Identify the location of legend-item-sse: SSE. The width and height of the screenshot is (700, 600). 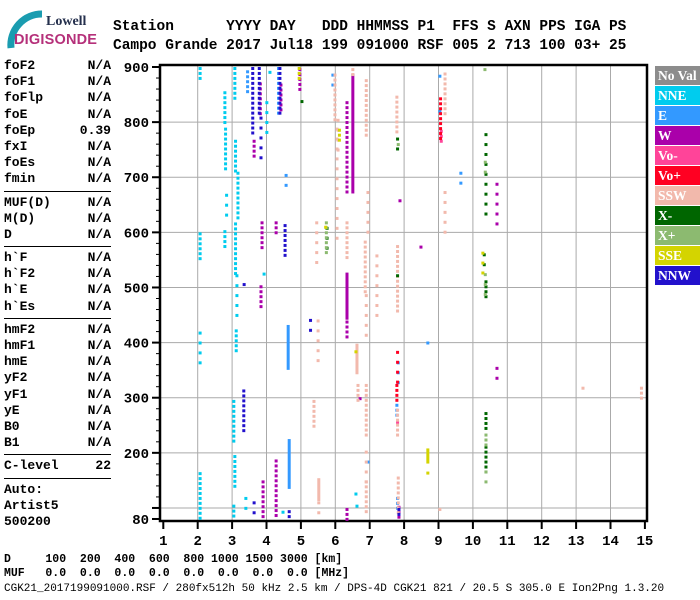
(677, 255).